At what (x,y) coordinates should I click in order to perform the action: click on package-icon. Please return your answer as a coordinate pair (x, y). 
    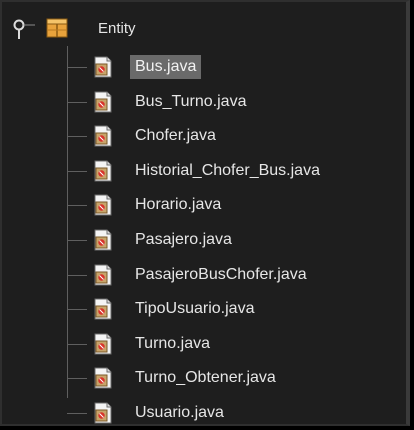
    Looking at the image, I should click on (57, 28).